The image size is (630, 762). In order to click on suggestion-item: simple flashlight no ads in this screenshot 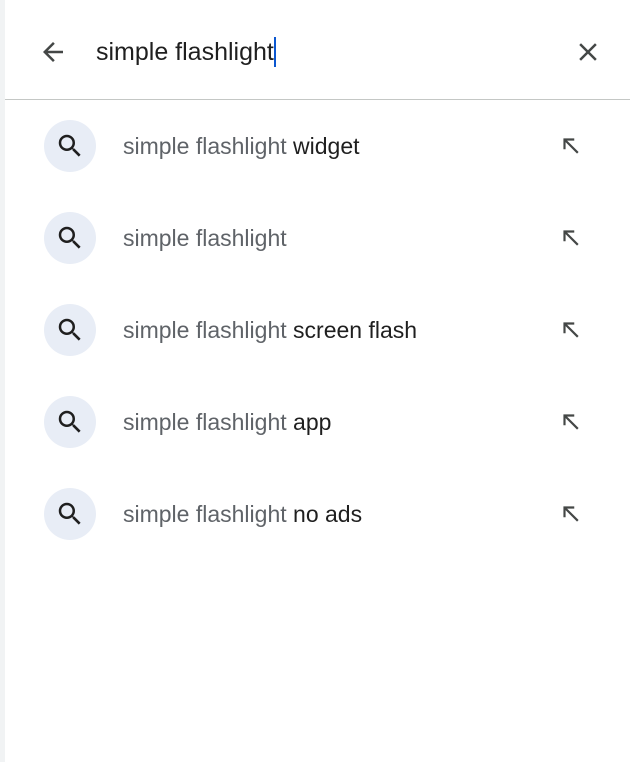, I will do `click(317, 514)`.